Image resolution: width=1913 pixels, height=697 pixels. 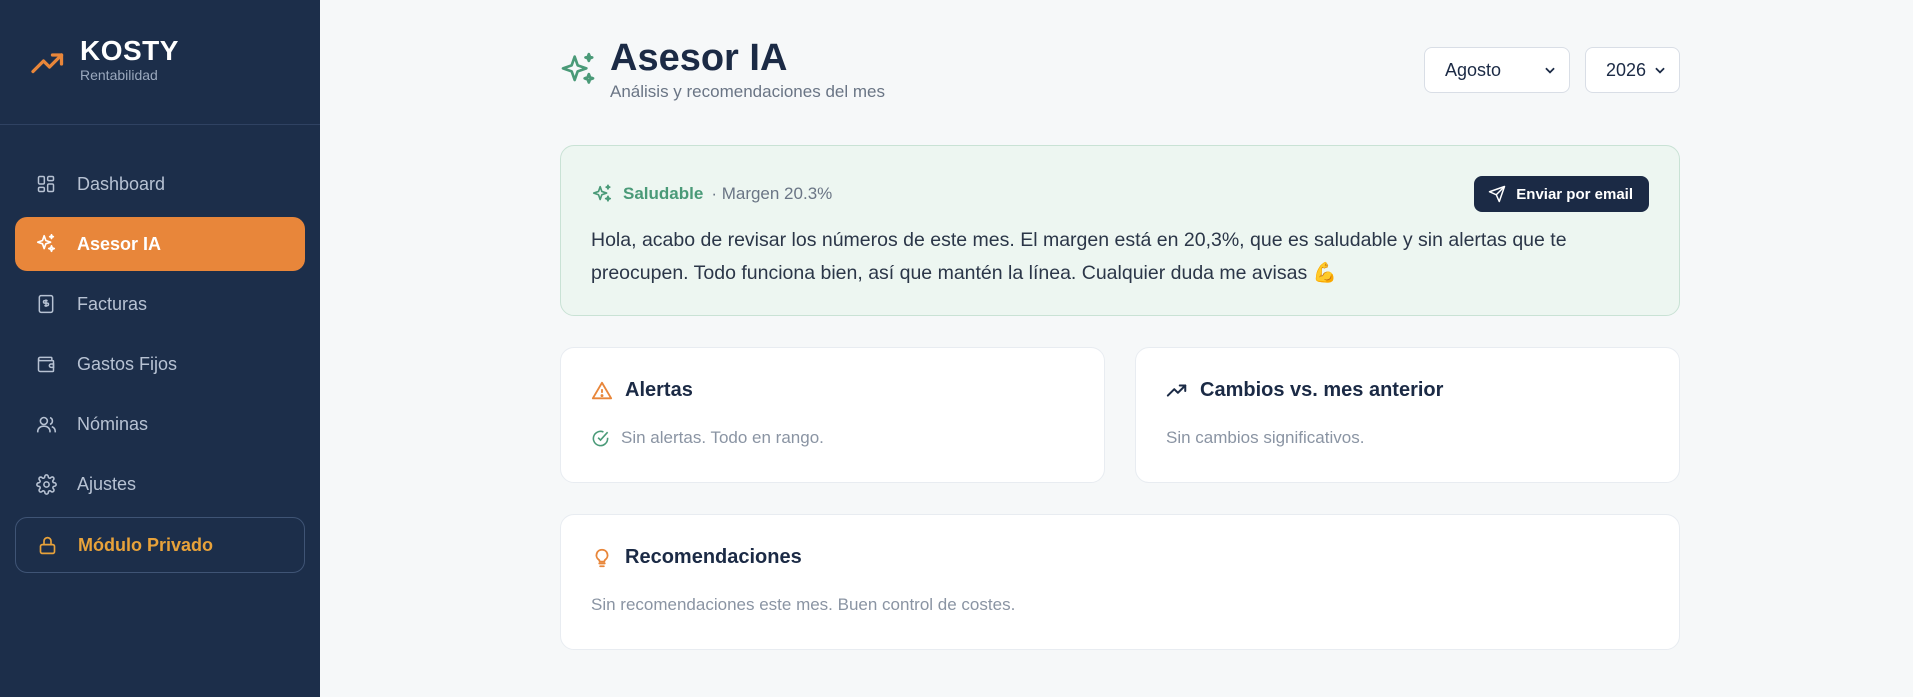 I want to click on sidebar-divider, so click(x=160, y=124).